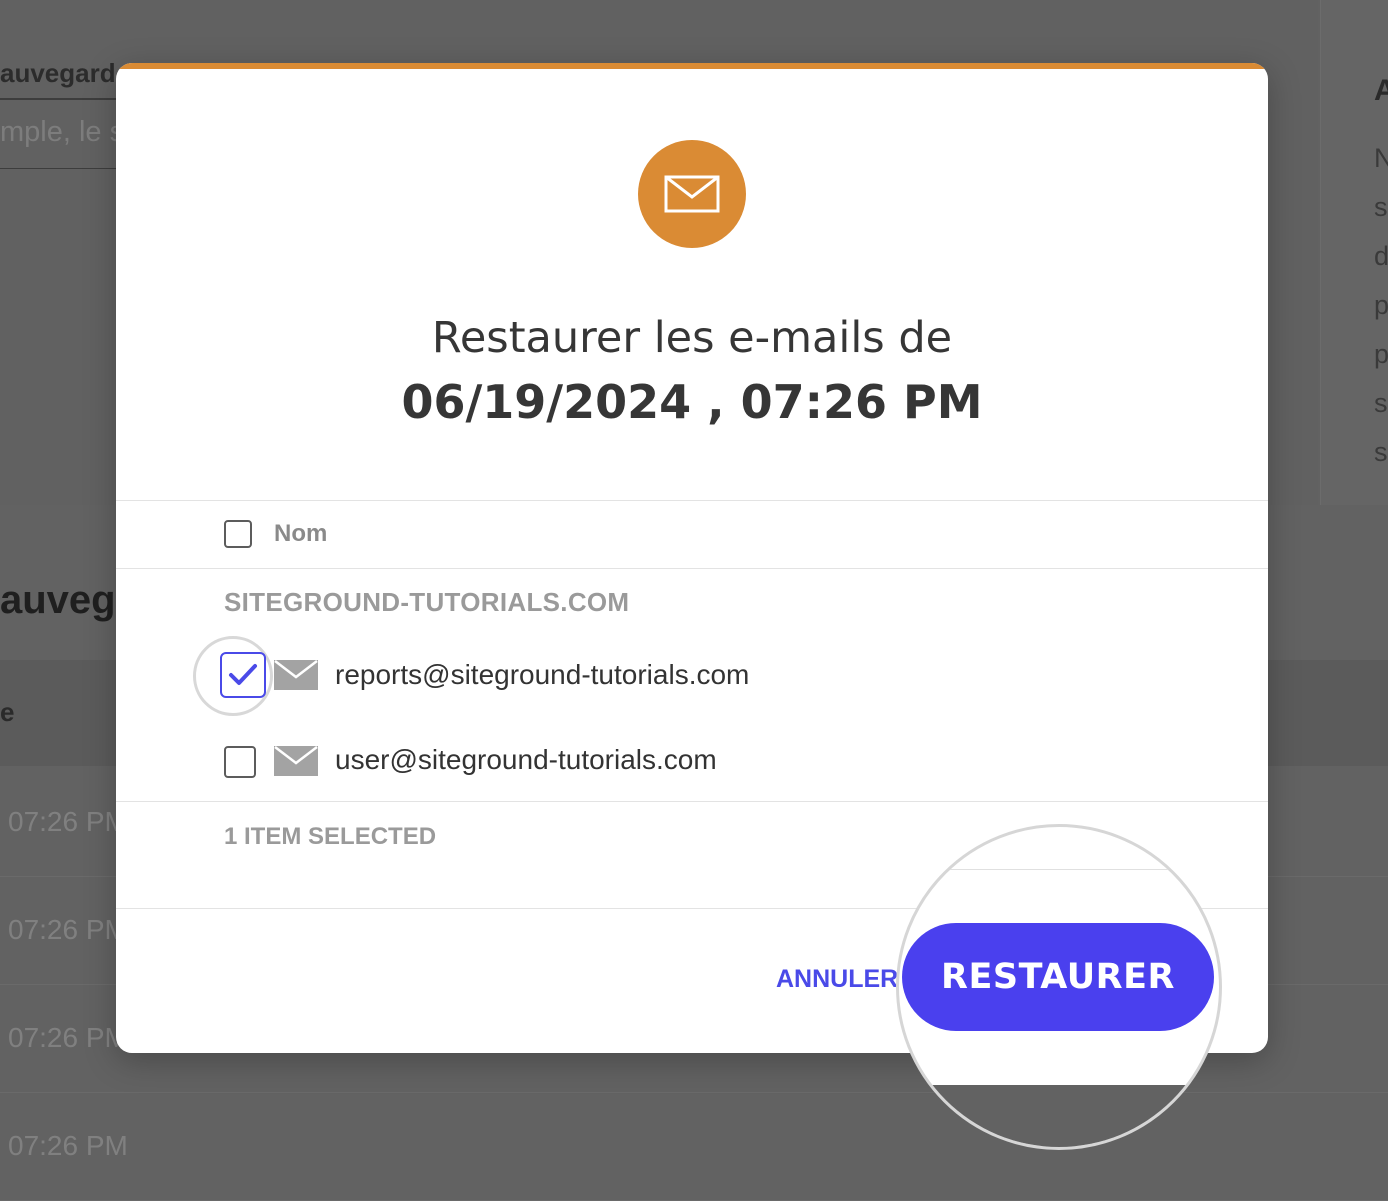 This screenshot has width=1388, height=1201. What do you see at coordinates (301, 533) in the screenshot?
I see `column-header-name: Nom` at bounding box center [301, 533].